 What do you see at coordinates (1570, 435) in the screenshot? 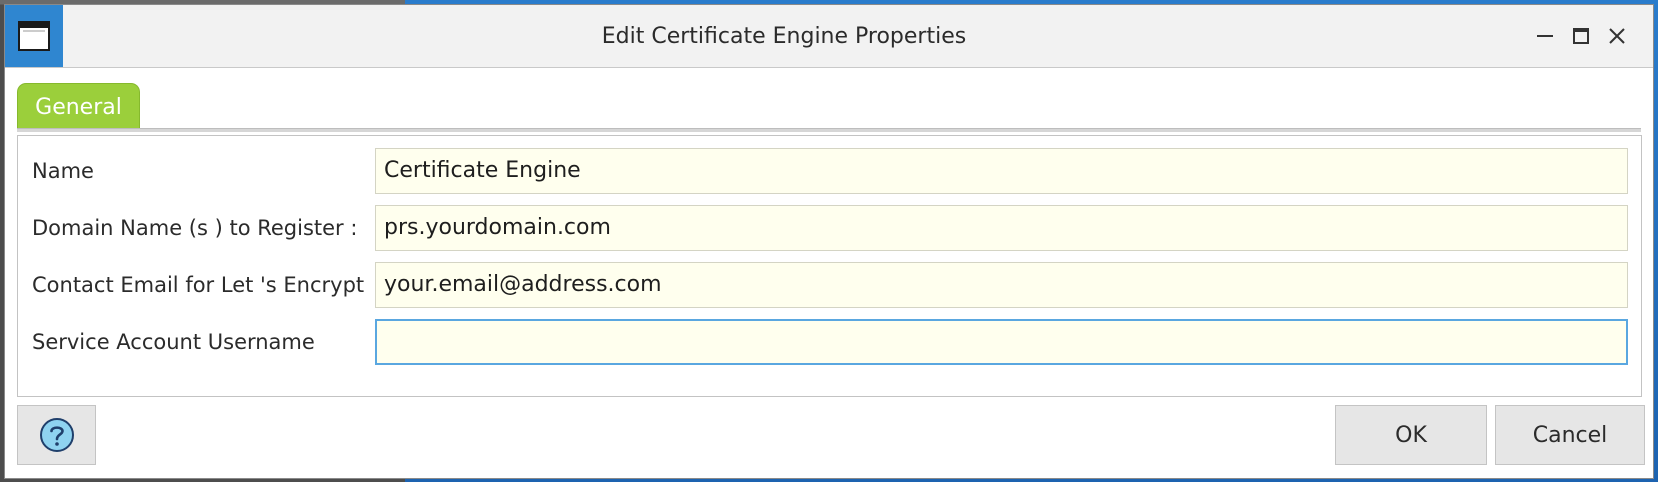
I see `cancel-button: Cancel` at bounding box center [1570, 435].